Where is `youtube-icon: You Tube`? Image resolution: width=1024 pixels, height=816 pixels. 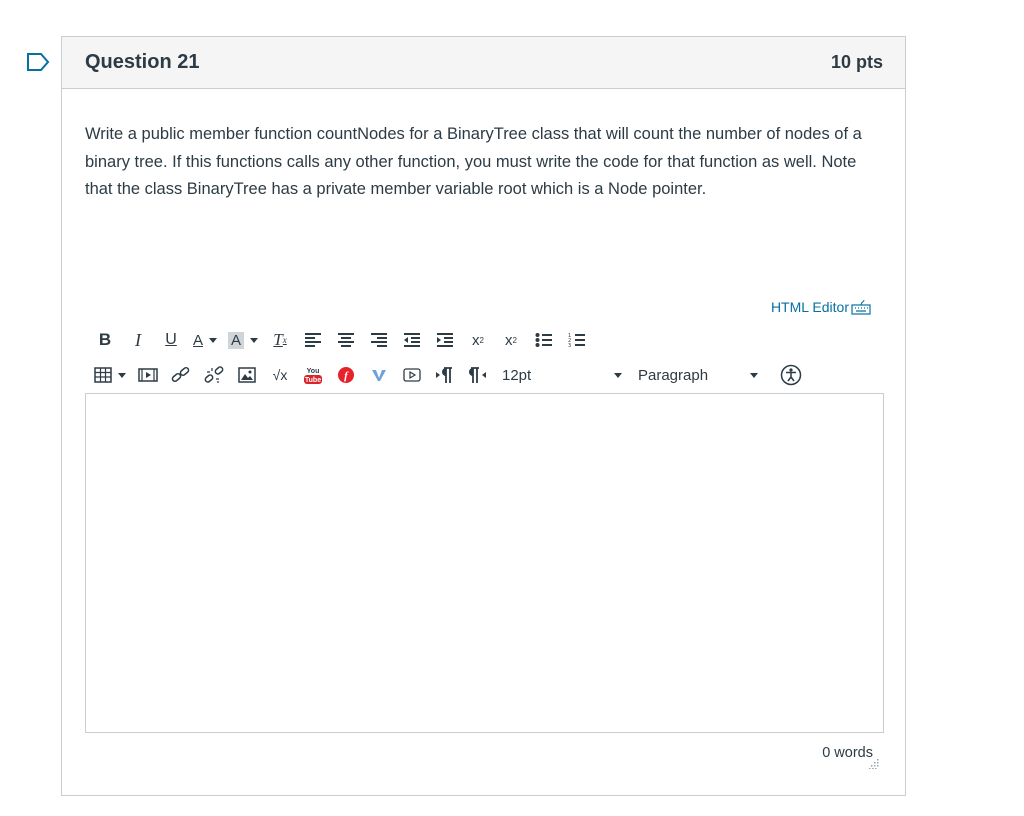
youtube-icon: You Tube is located at coordinates (313, 375).